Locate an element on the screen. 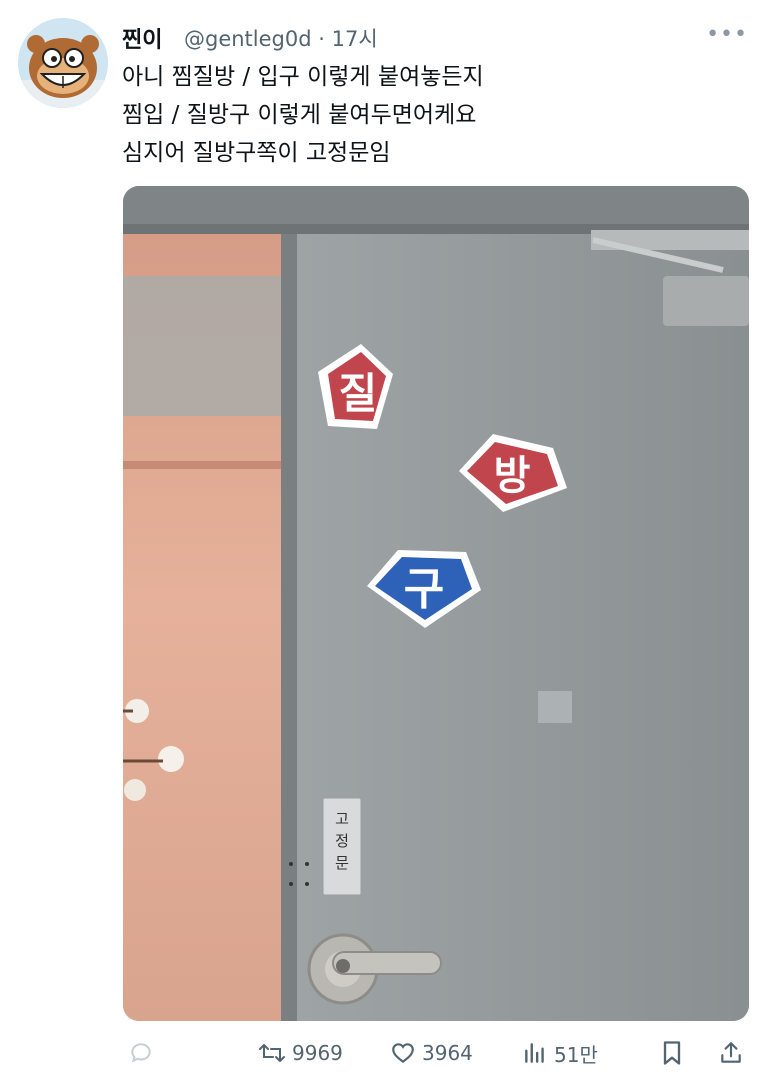  avatar is located at coordinates (63, 63).